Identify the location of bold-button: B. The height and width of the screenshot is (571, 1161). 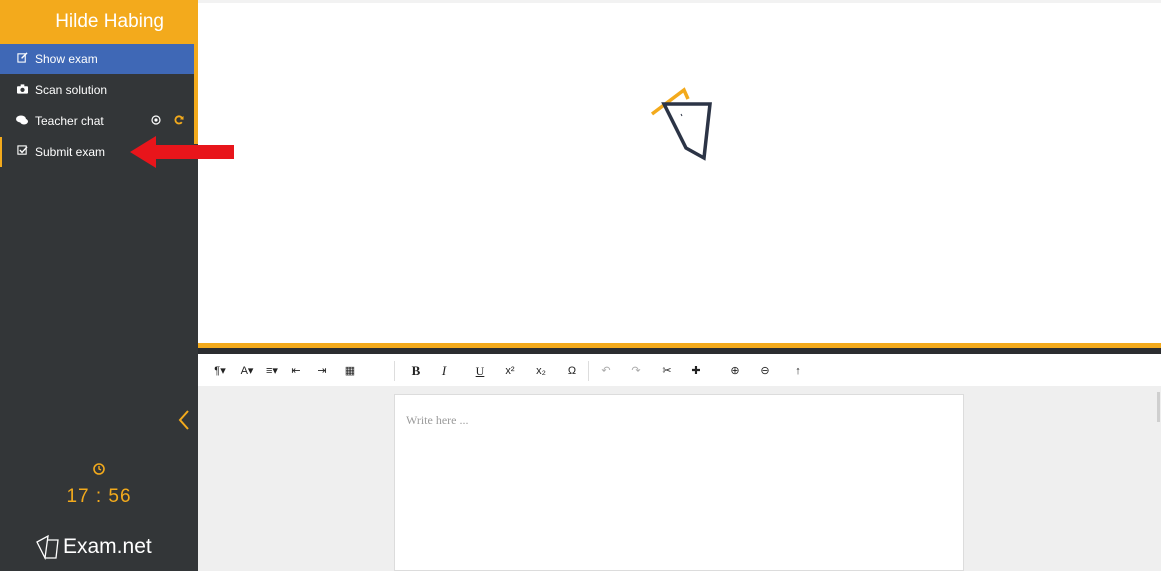
(416, 371).